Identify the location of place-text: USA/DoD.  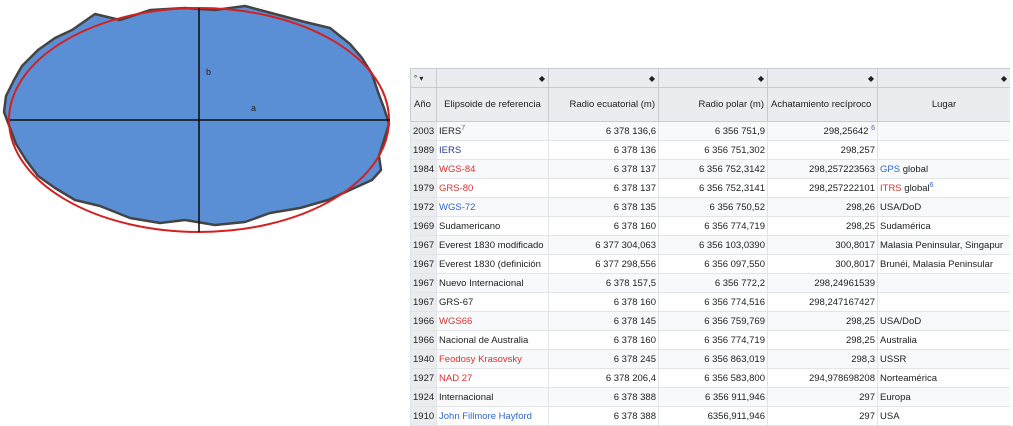
(901, 207).